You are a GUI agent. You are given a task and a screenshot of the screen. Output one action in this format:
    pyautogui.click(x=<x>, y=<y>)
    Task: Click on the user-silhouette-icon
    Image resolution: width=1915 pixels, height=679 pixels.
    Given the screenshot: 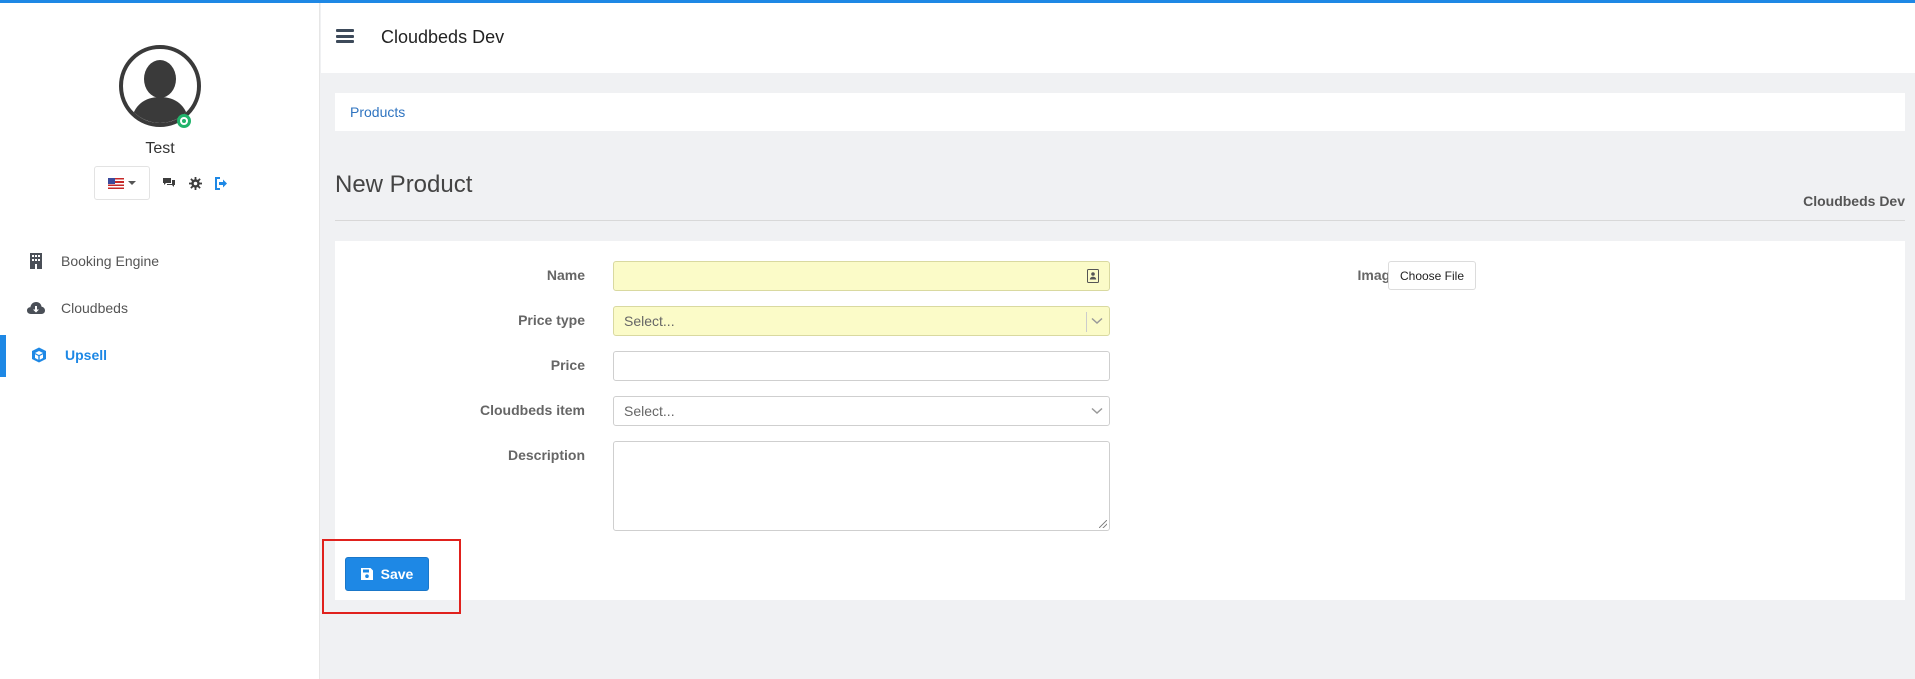 What is the action you would take?
    pyautogui.click(x=160, y=91)
    